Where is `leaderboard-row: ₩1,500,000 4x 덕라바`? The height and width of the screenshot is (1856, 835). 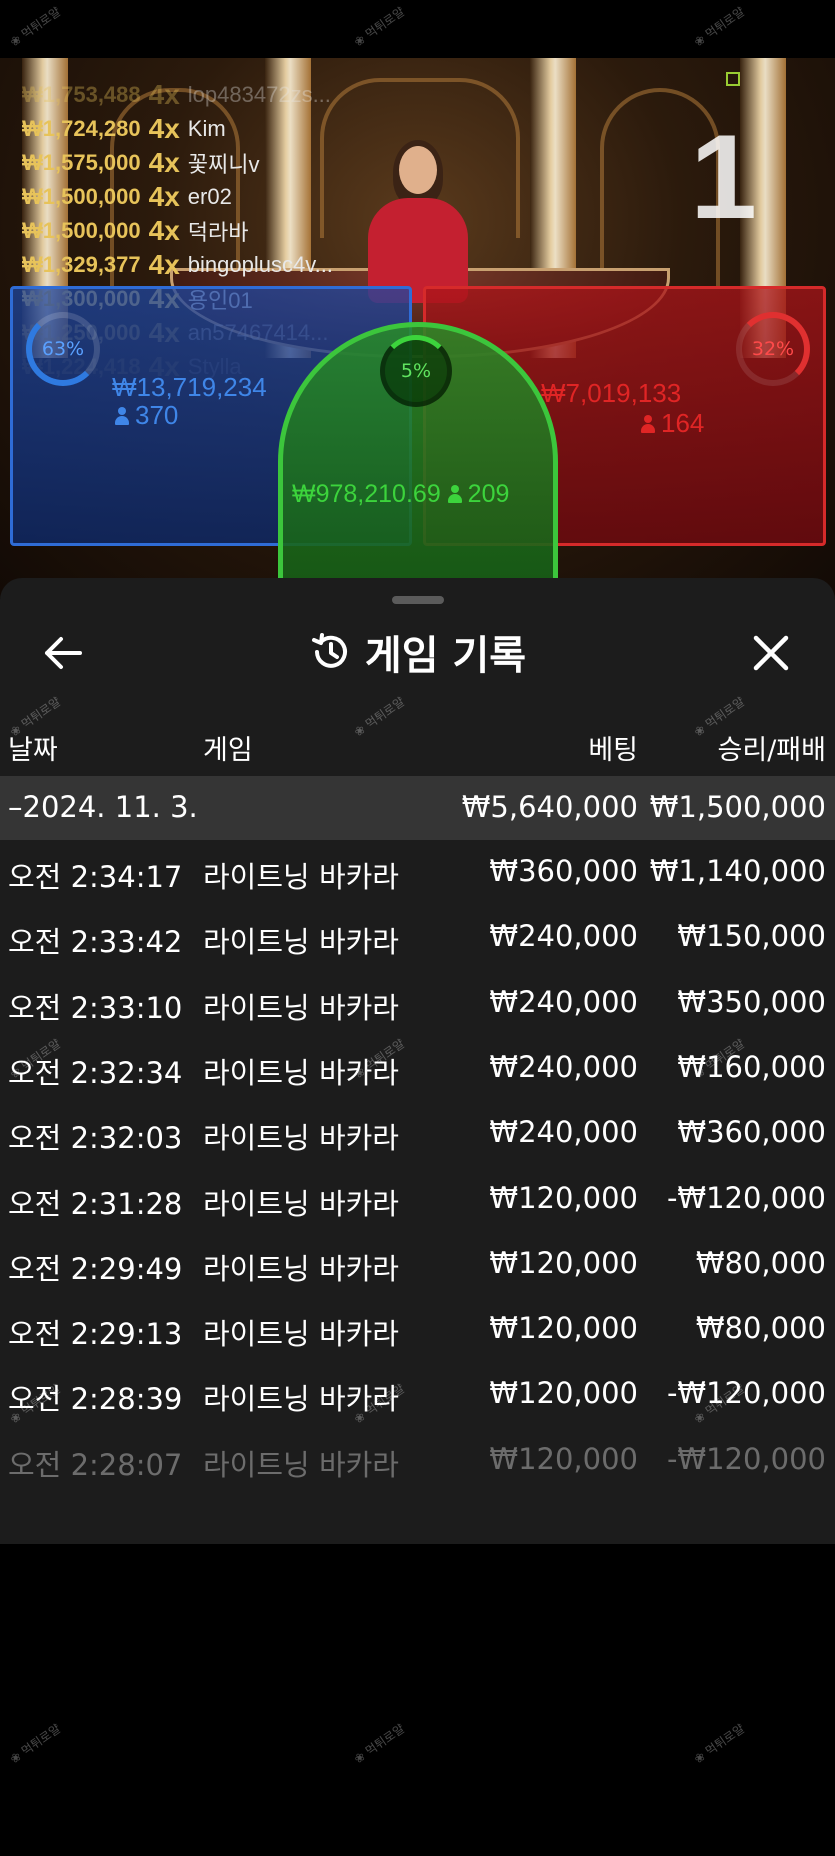
leaderboard-row: ₩1,500,000 4x 덕라바 is located at coordinates (177, 231).